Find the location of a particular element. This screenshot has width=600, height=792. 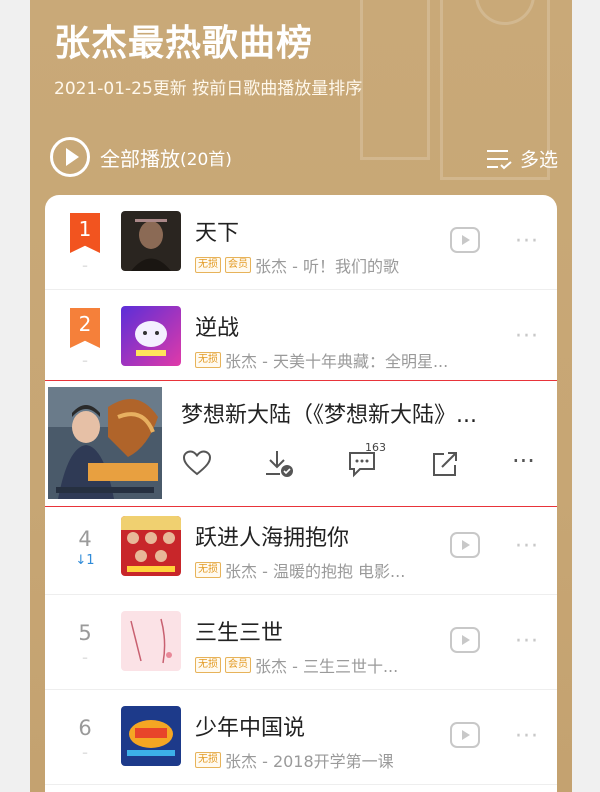

song-row: 4 ↓1 跃进人海拥抱你 无损 张杰 - 温暖的抱抱 电影... ··· is located at coordinates (301, 547).